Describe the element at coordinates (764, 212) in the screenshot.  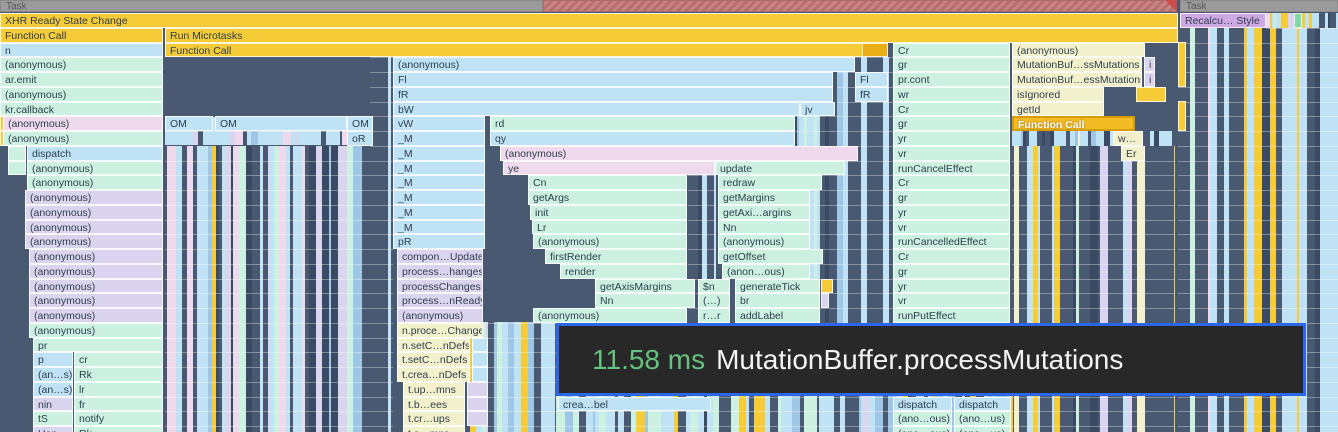
I see `frame-getaxi-argins: getAxi…argins` at that location.